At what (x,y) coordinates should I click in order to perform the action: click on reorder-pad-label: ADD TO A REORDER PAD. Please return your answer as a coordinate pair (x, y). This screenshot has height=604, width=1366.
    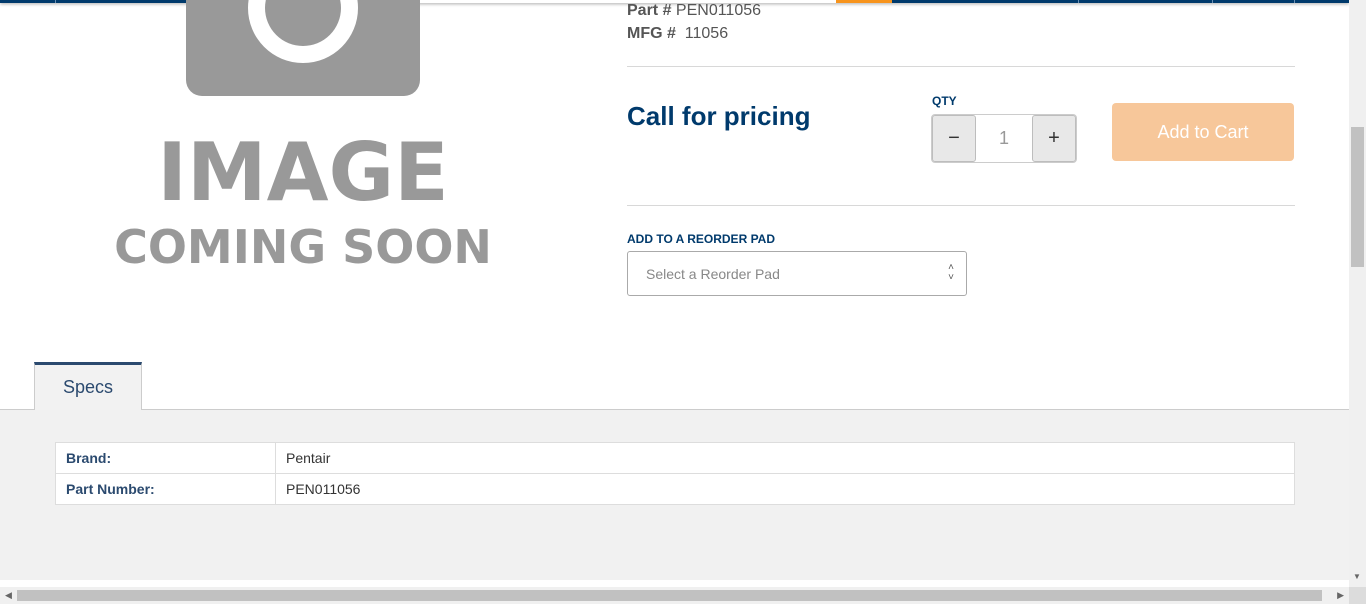
    Looking at the image, I should click on (701, 239).